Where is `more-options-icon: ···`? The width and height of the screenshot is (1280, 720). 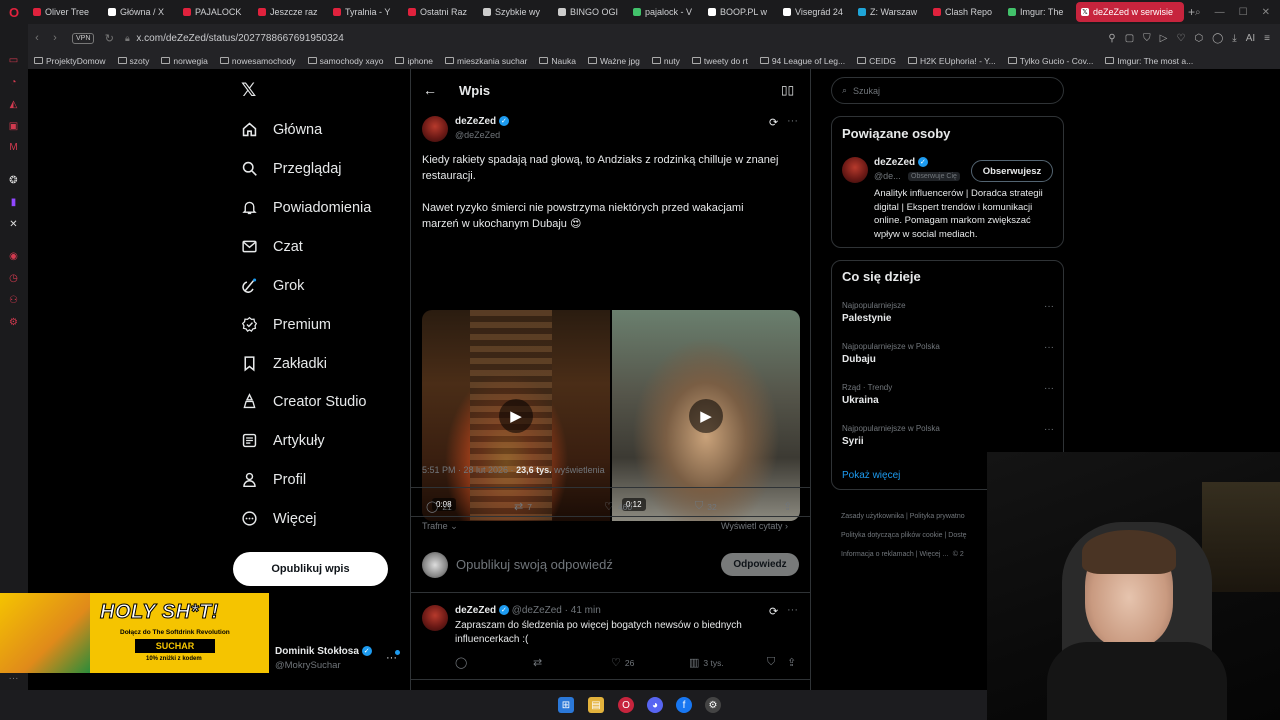
more-options-icon: ··· is located at coordinates (792, 610).